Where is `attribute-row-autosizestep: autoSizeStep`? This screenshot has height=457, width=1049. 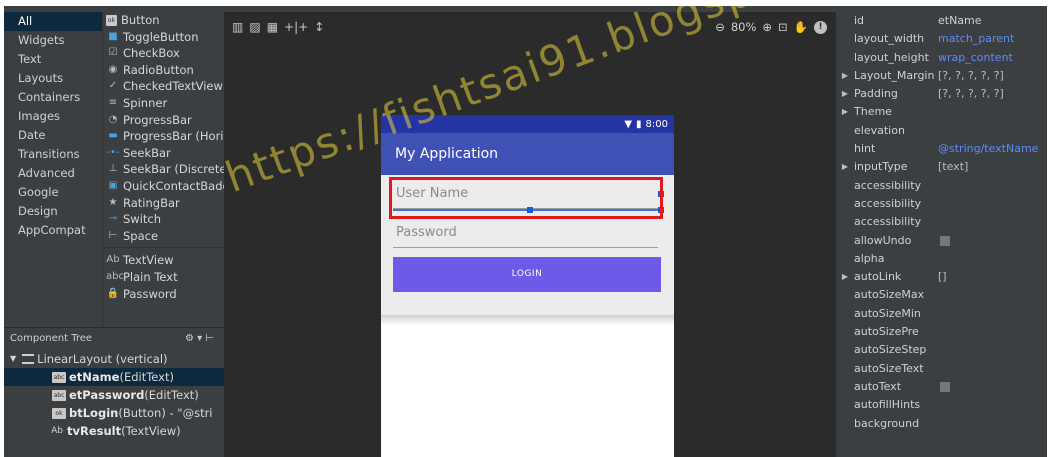
attribute-row-autosizestep: autoSizeStep is located at coordinates (941, 350).